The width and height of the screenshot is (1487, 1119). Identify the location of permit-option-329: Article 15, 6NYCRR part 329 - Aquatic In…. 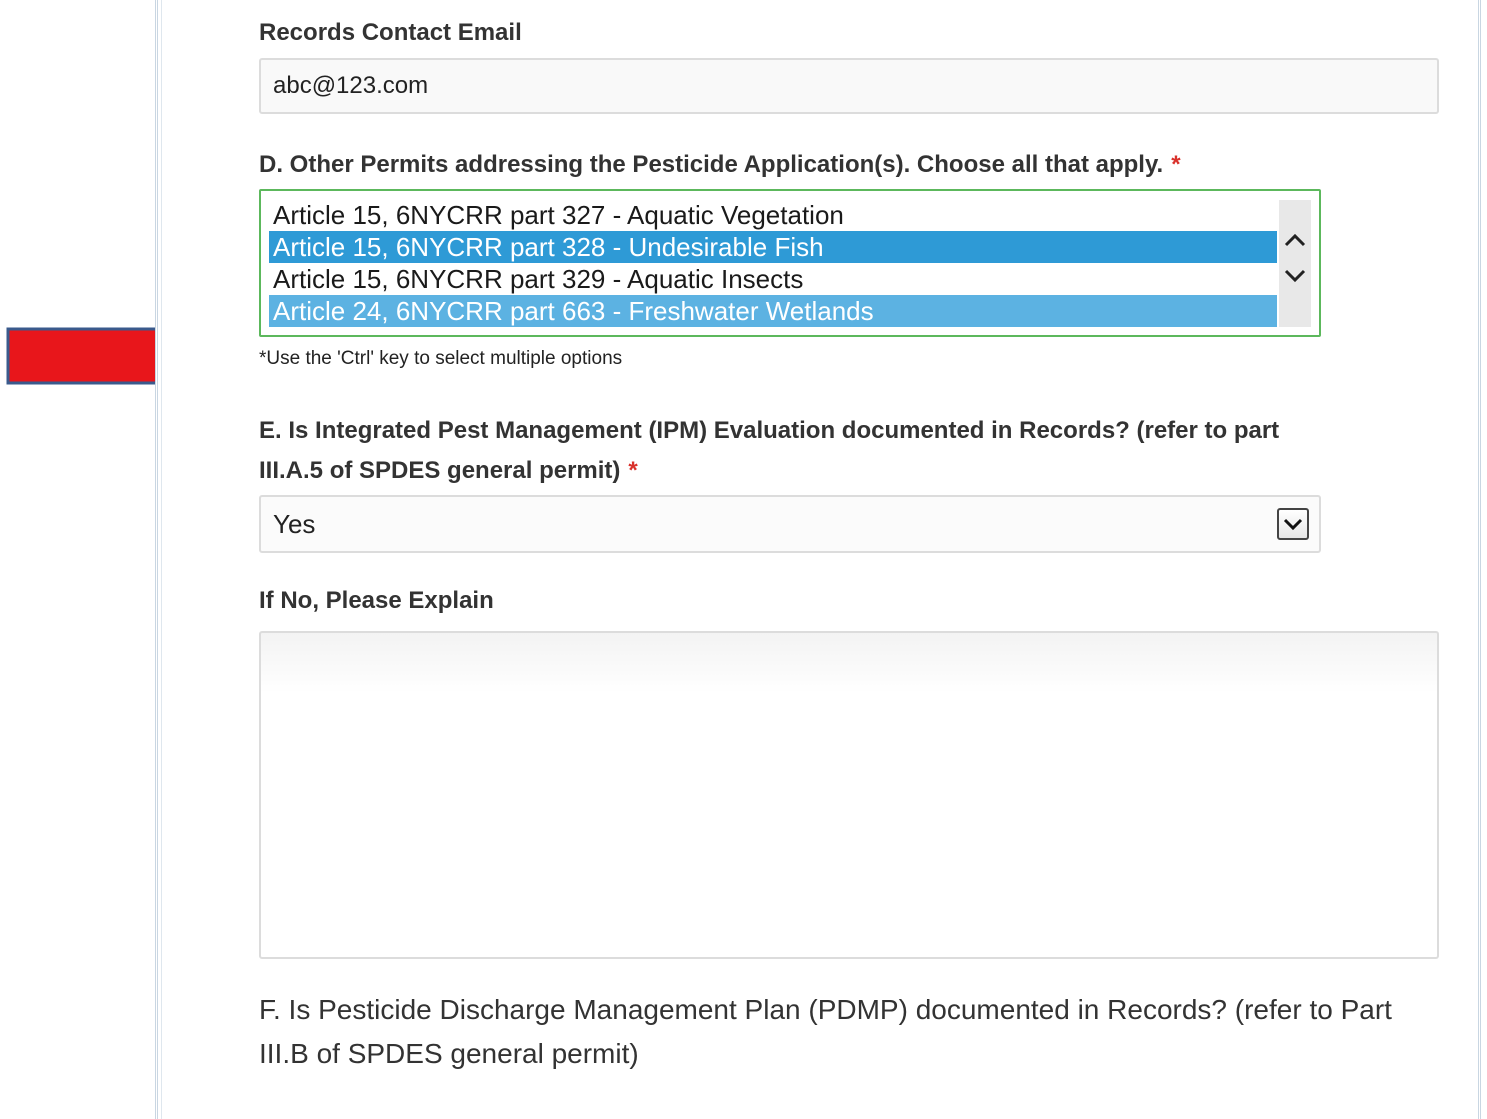
(773, 279).